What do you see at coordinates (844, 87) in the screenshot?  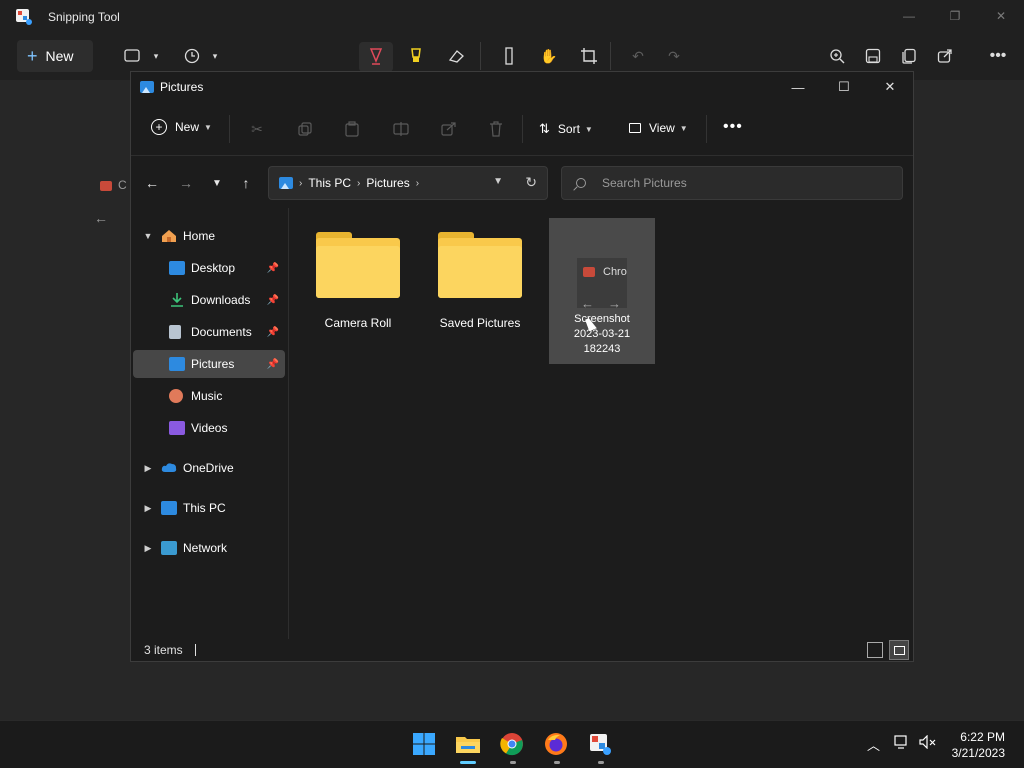 I see `explorer-maximize-button: ☐` at bounding box center [844, 87].